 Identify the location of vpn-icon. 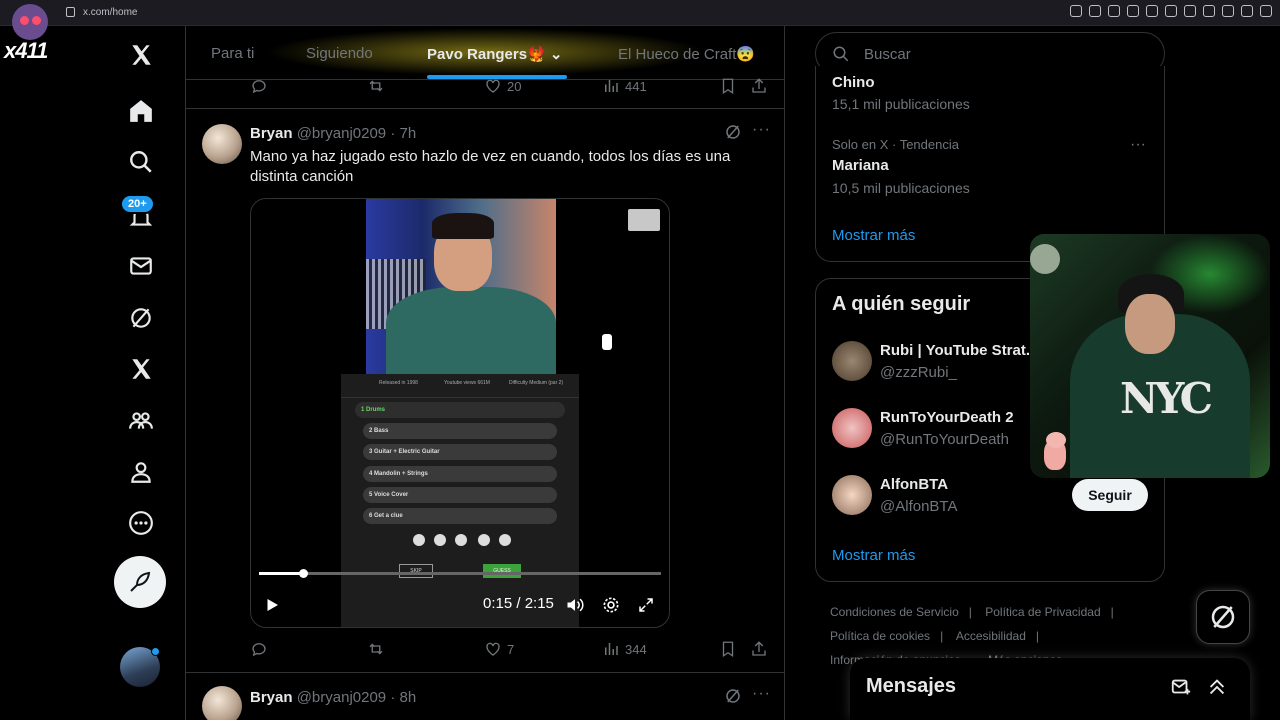
(1152, 11).